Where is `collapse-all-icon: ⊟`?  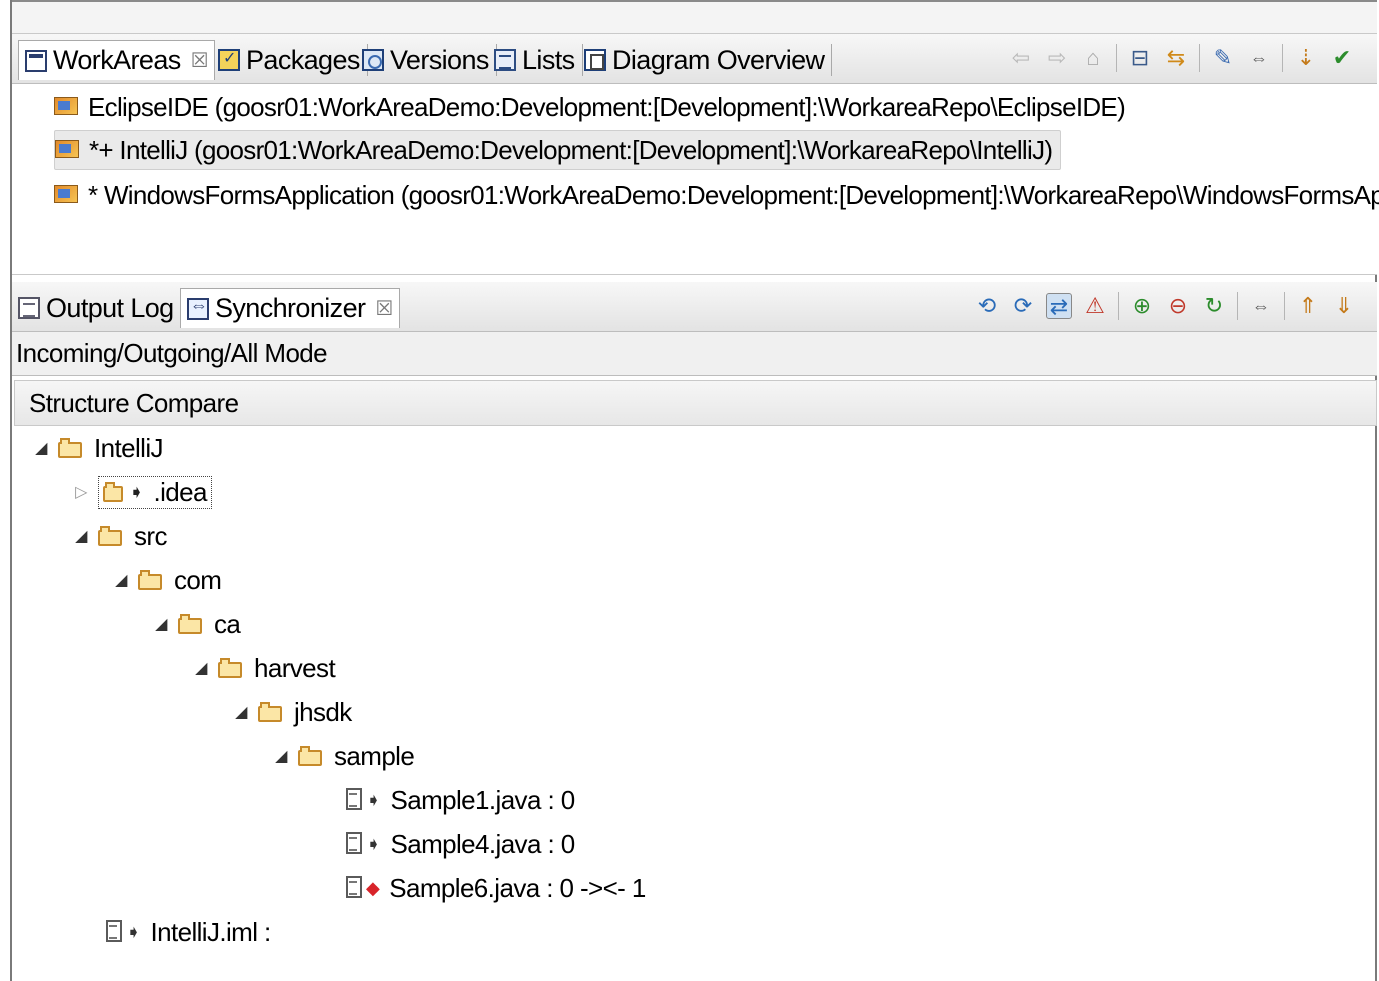 collapse-all-icon: ⊟ is located at coordinates (1140, 58).